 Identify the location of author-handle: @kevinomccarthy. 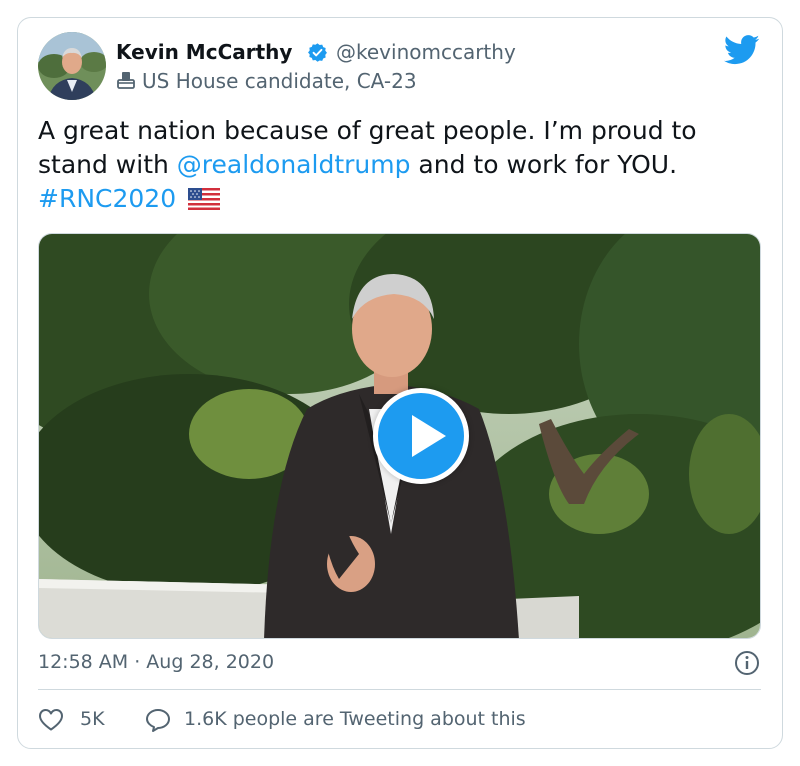
(426, 52).